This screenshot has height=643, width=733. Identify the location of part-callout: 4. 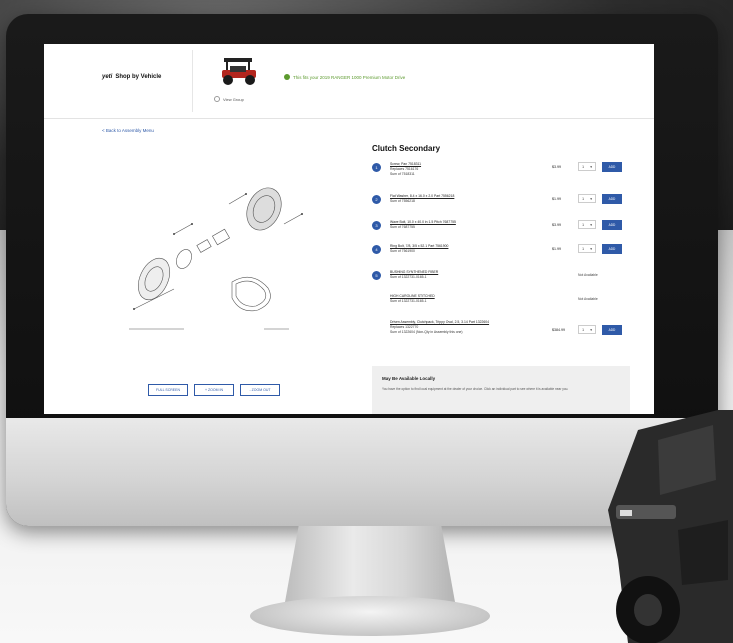
(376, 249).